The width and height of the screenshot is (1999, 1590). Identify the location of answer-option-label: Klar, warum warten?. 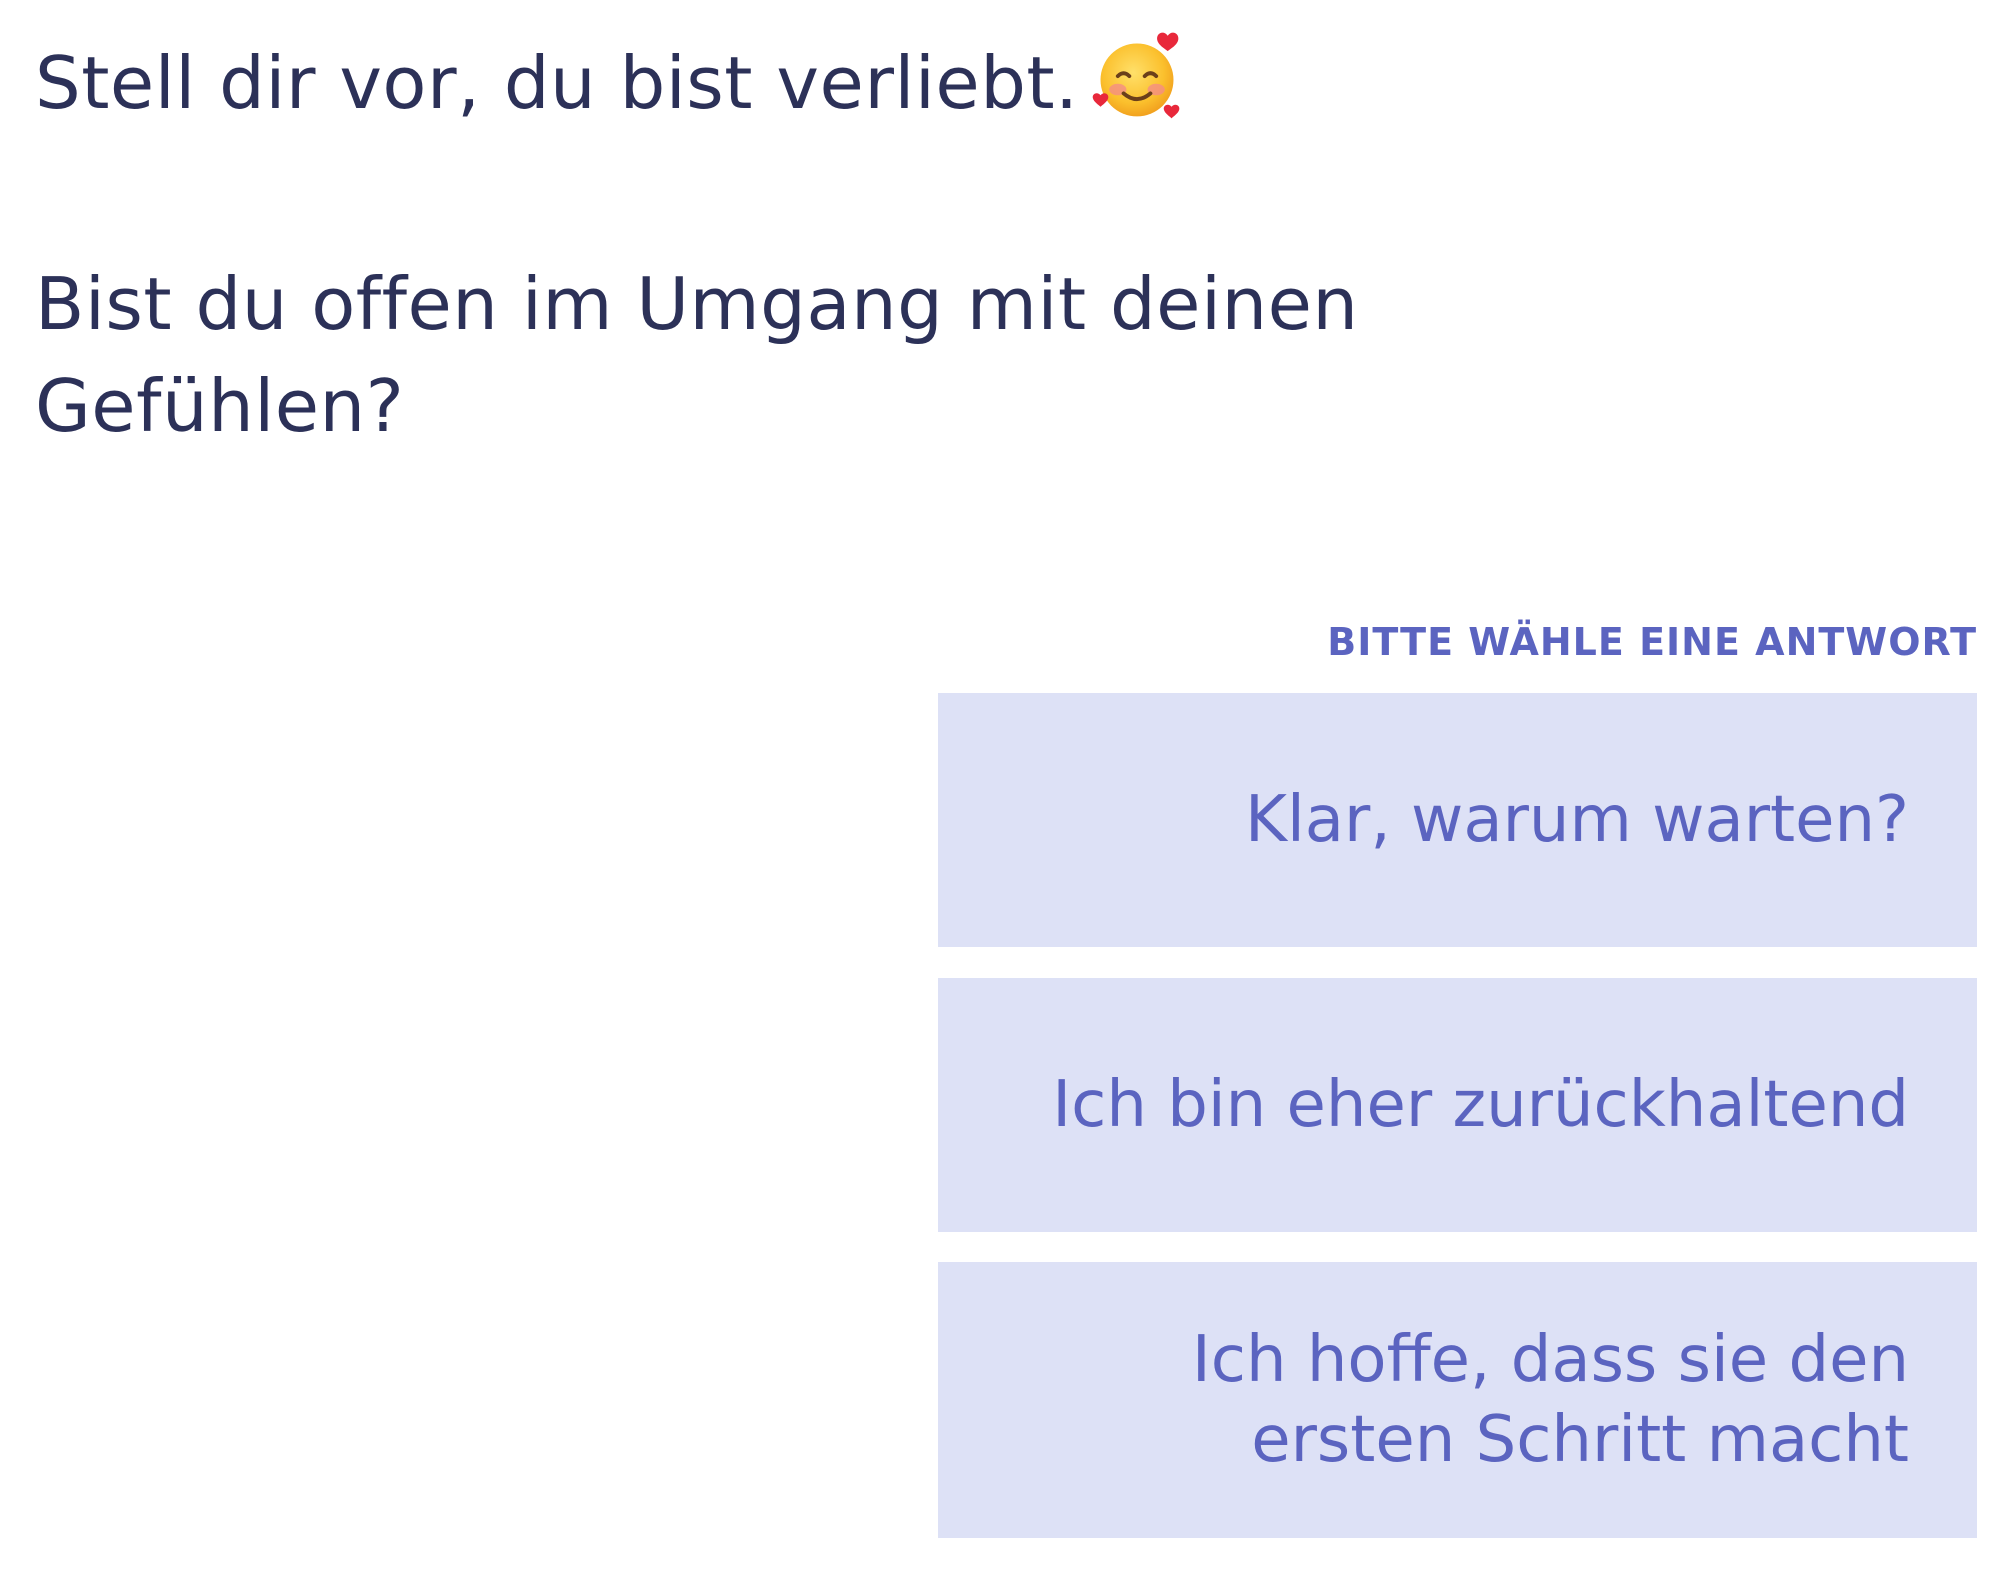
(1577, 820).